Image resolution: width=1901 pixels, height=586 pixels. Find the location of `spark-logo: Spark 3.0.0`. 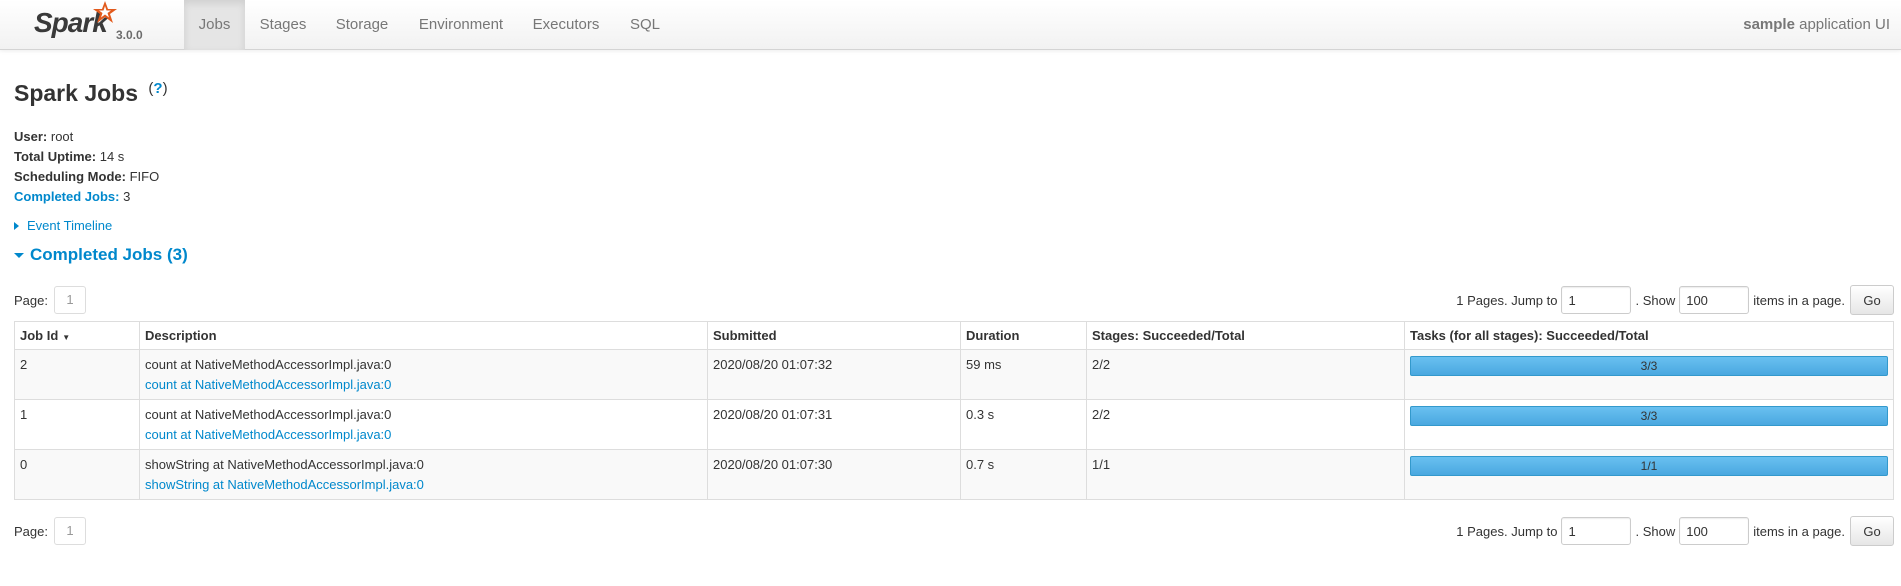

spark-logo: Spark 3.0.0 is located at coordinates (94, 23).